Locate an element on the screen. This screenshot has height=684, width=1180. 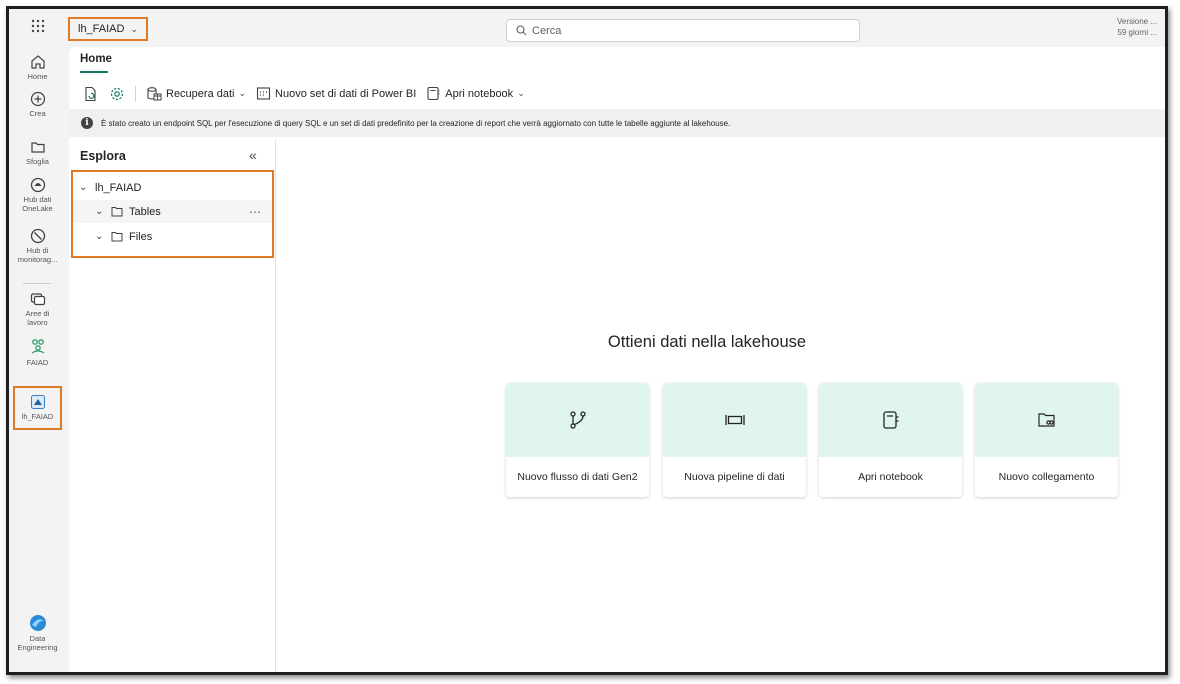
rail-home: Home is located at coordinates (37, 67).